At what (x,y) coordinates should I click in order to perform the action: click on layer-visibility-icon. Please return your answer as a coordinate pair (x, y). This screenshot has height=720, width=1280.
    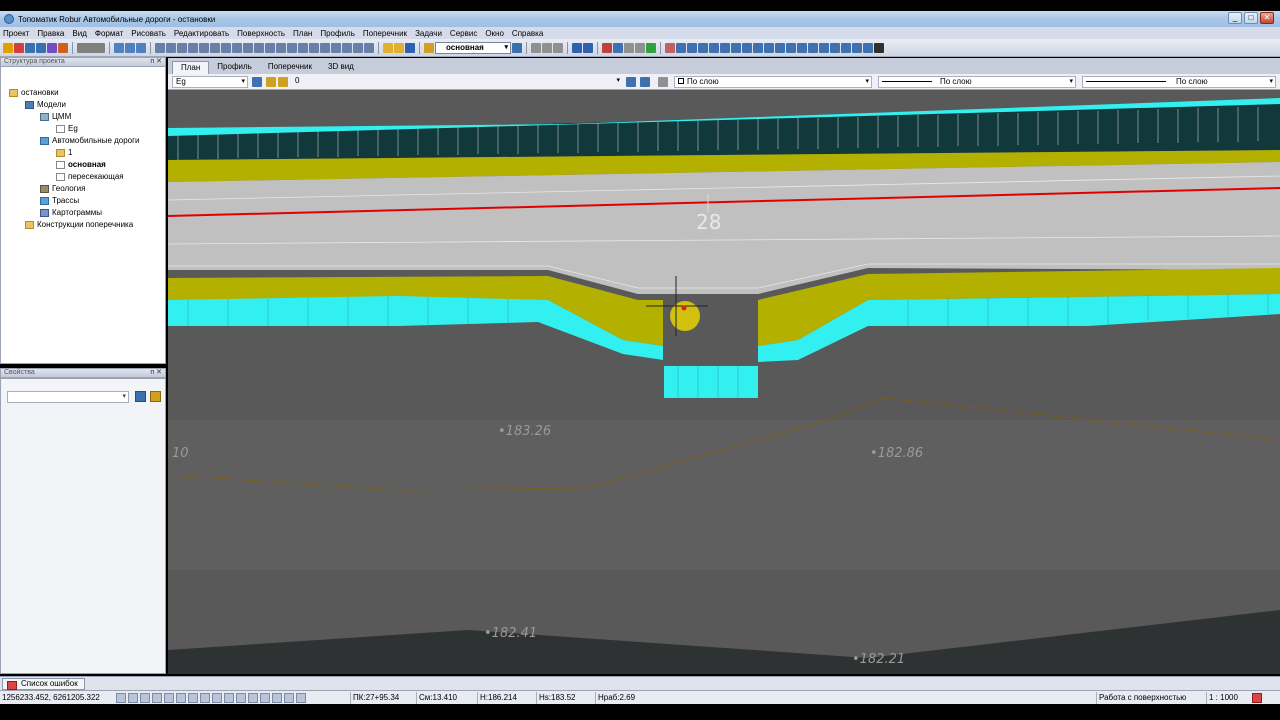
    Looking at the image, I should click on (257, 82).